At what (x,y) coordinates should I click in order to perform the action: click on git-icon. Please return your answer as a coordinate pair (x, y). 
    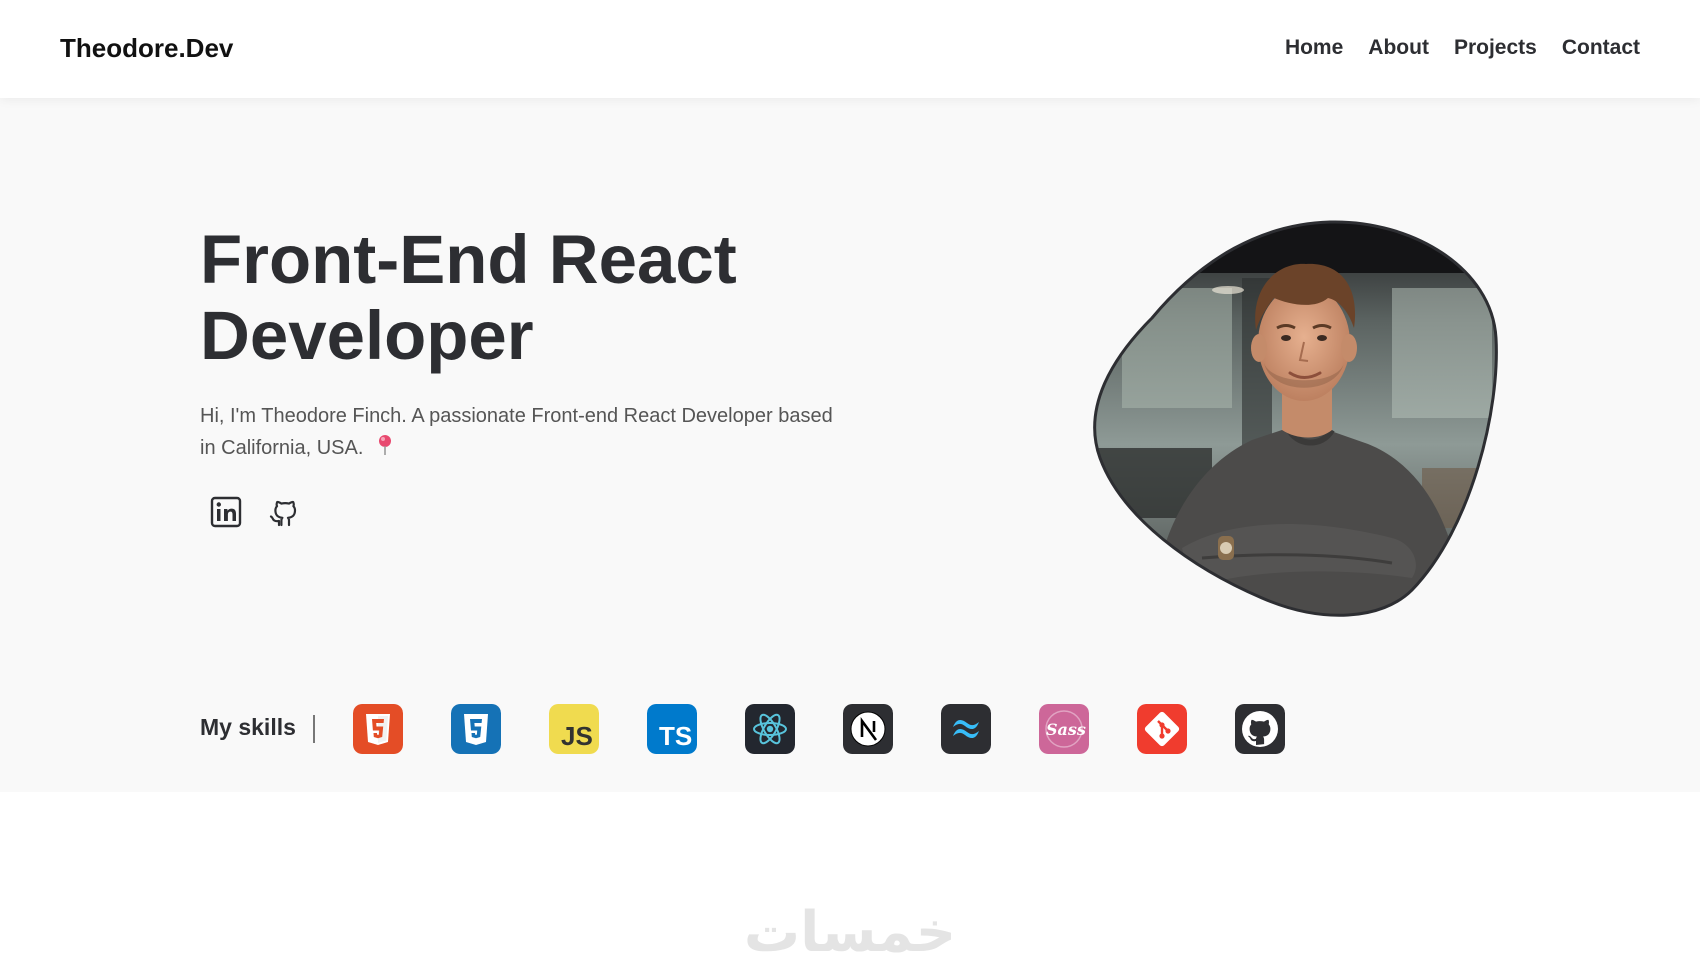
    Looking at the image, I should click on (1162, 729).